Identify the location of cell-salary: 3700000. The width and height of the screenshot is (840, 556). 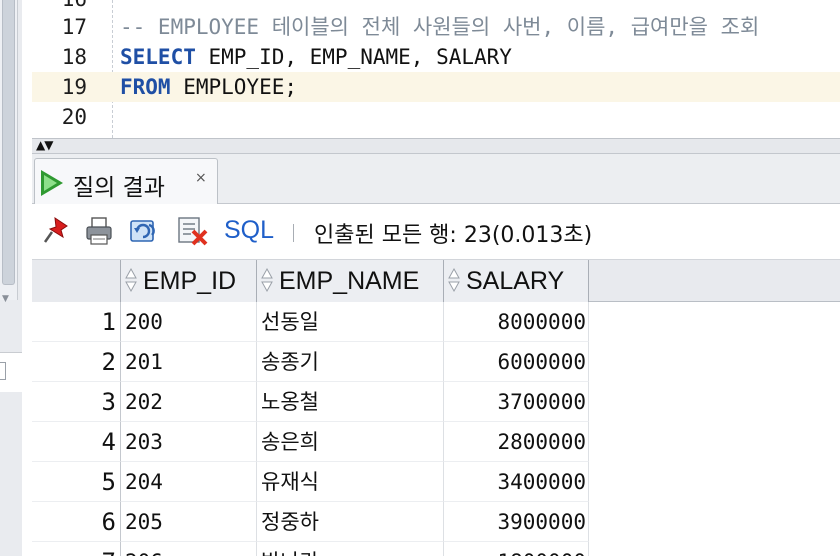
(516, 402).